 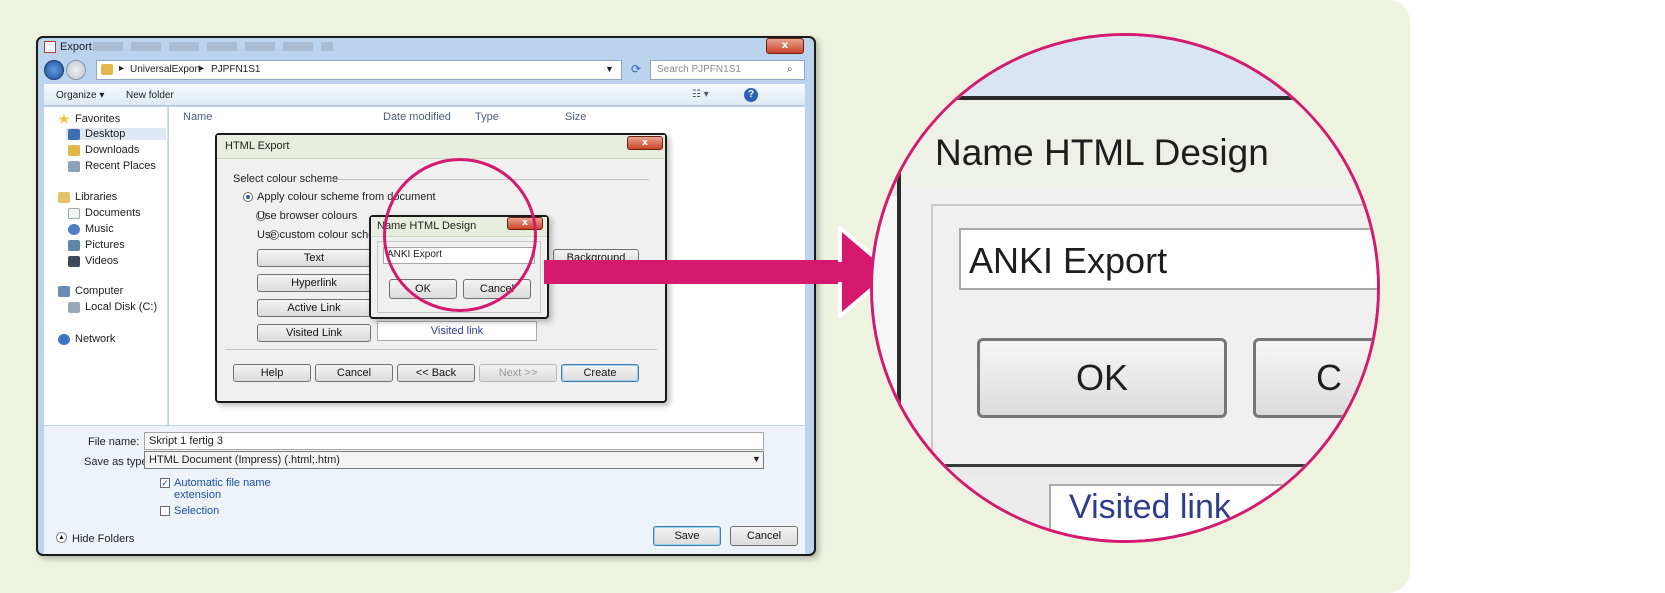 What do you see at coordinates (307, 216) in the screenshot?
I see `radio-browser-label: Use browser colours` at bounding box center [307, 216].